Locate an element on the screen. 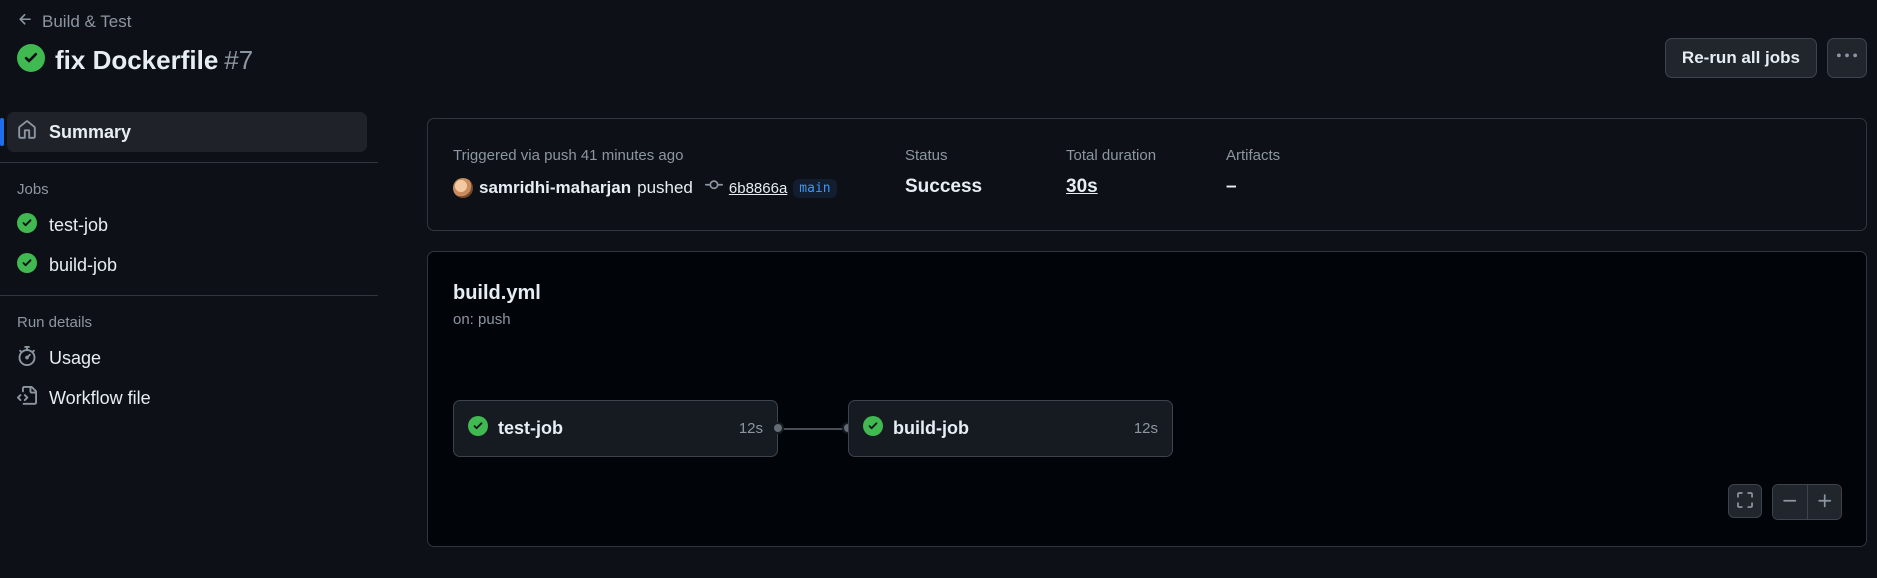 The width and height of the screenshot is (1877, 578). zoom-in-button is located at coordinates (1824, 502).